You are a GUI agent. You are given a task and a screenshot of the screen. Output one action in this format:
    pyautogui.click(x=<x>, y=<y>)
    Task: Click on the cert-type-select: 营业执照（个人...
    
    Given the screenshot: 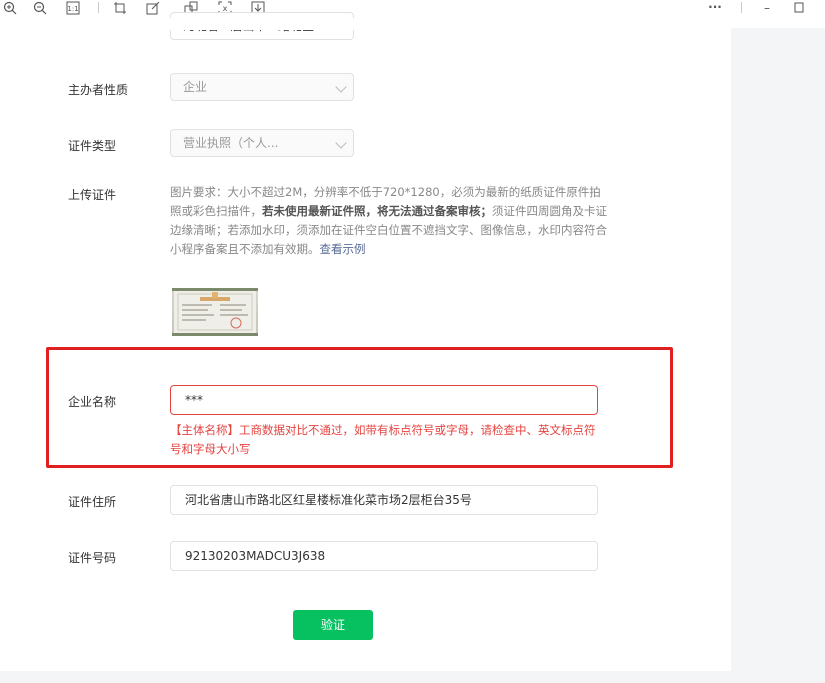 What is the action you would take?
    pyautogui.click(x=262, y=143)
    